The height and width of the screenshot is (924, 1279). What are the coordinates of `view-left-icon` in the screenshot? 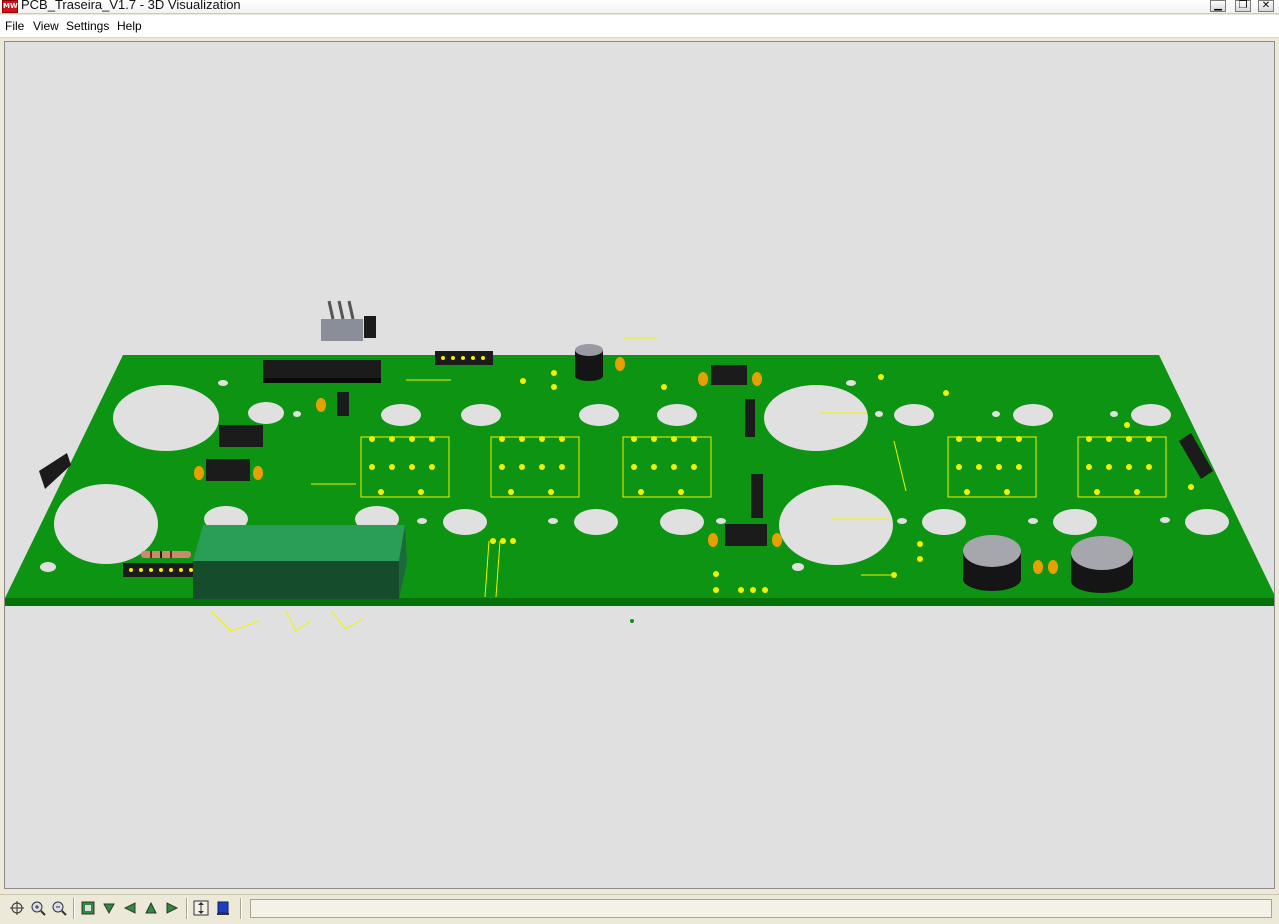 It's located at (129, 908).